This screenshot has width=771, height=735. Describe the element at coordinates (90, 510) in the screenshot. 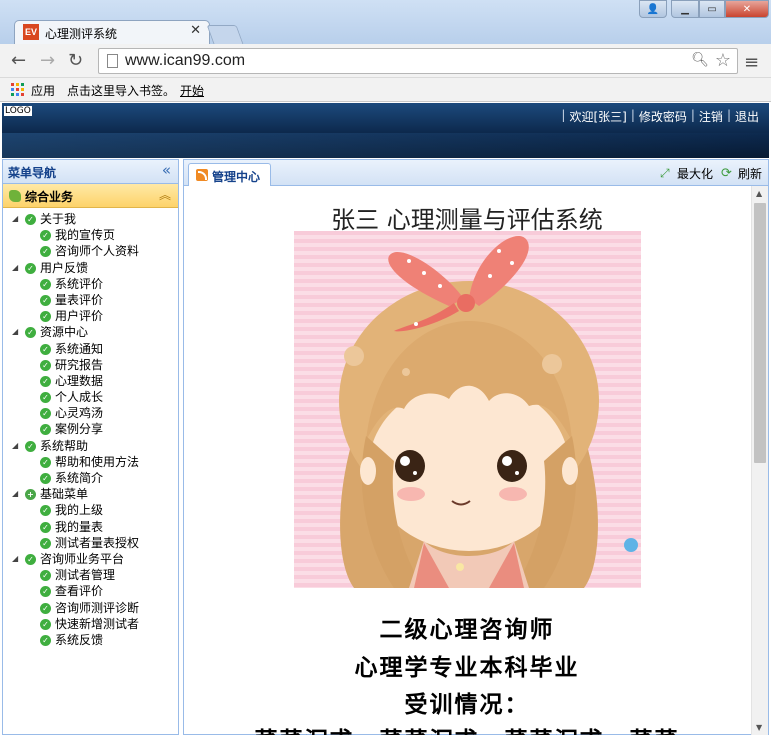

I see `tree-node-child: ✓ 我的上级` at that location.